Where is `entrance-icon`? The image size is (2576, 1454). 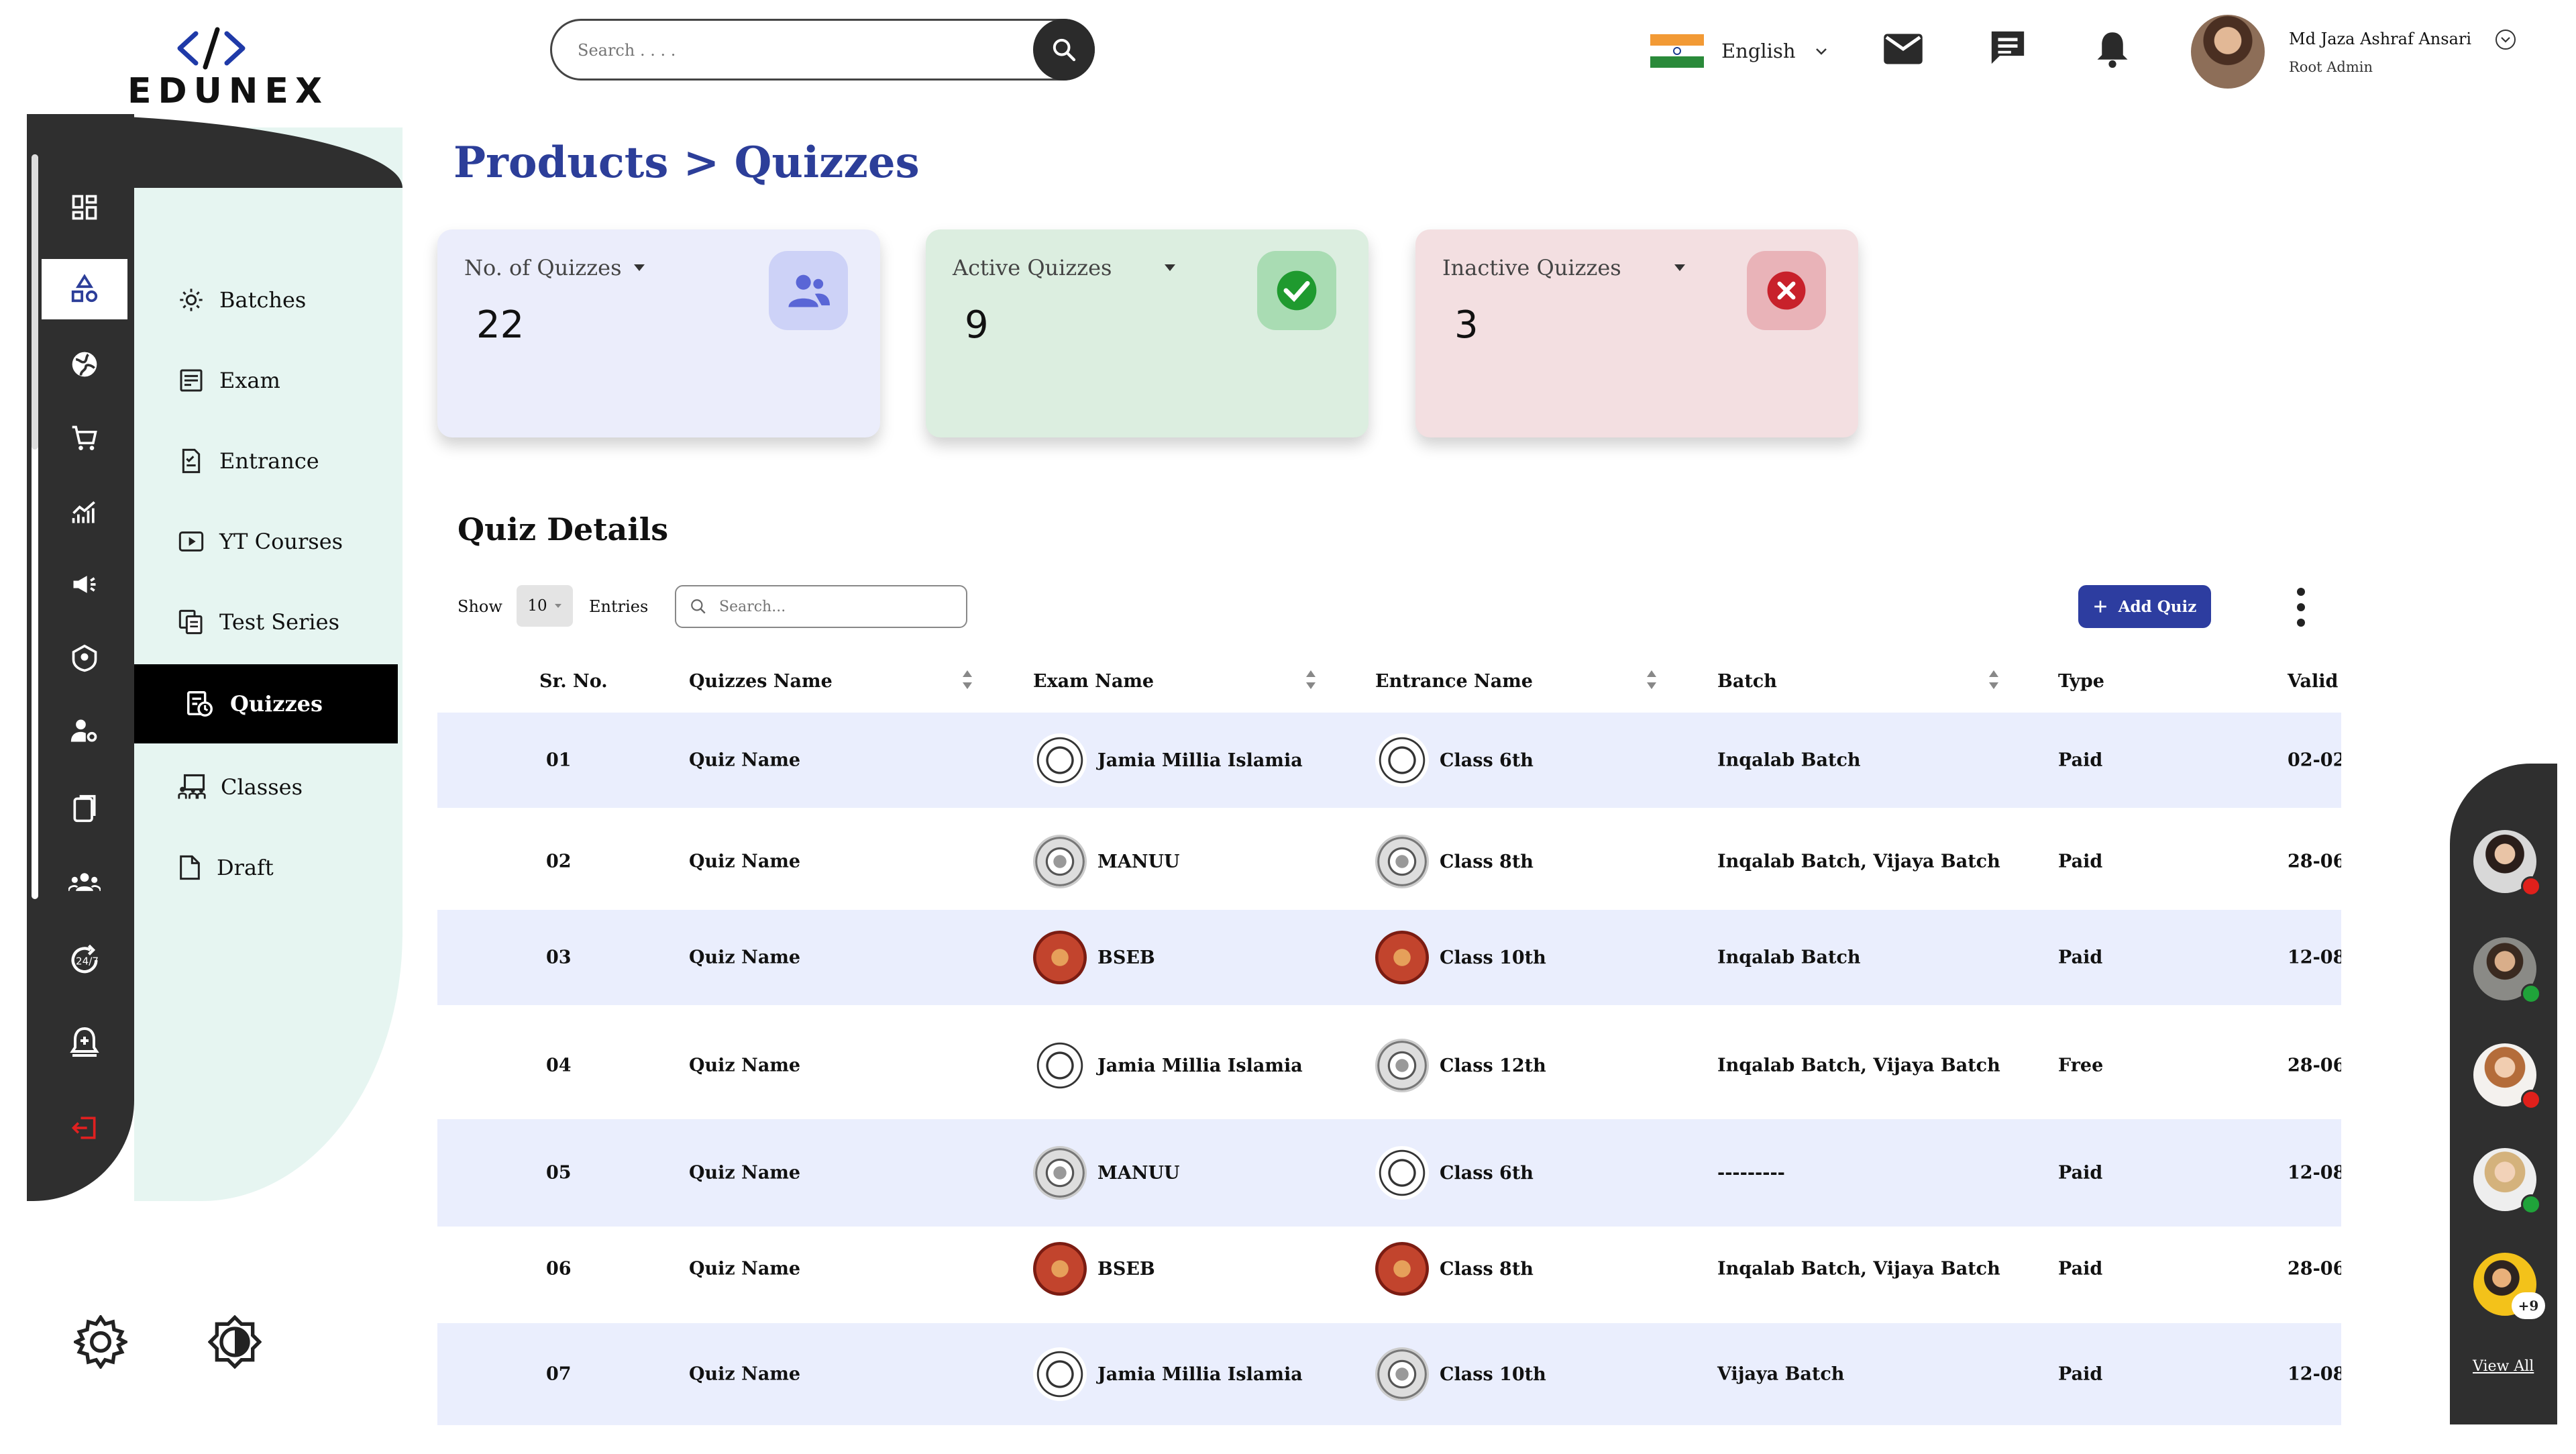
entrance-icon is located at coordinates (191, 461).